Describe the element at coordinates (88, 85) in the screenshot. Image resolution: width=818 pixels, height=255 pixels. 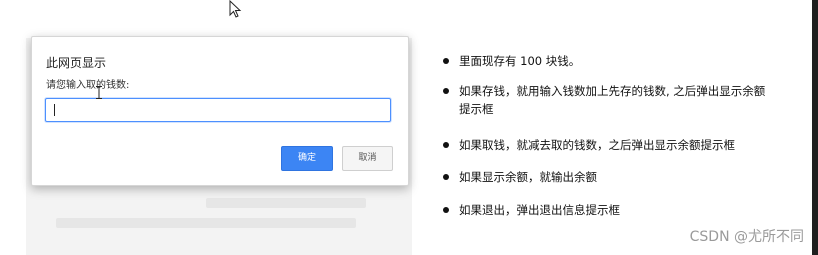
I see `dialog-message: 请您输入取的钱数:` at that location.